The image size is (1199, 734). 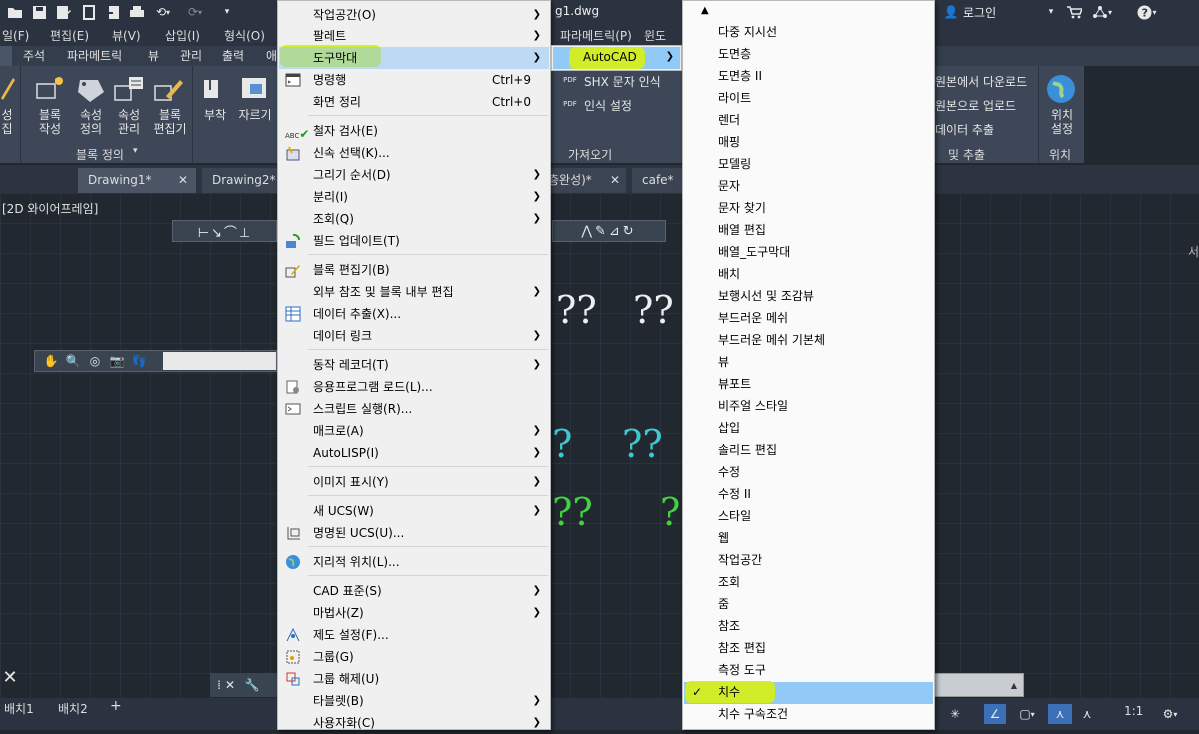 What do you see at coordinates (596, 35) in the screenshot?
I see `menu-parametric: 파라메트릭(P)` at bounding box center [596, 35].